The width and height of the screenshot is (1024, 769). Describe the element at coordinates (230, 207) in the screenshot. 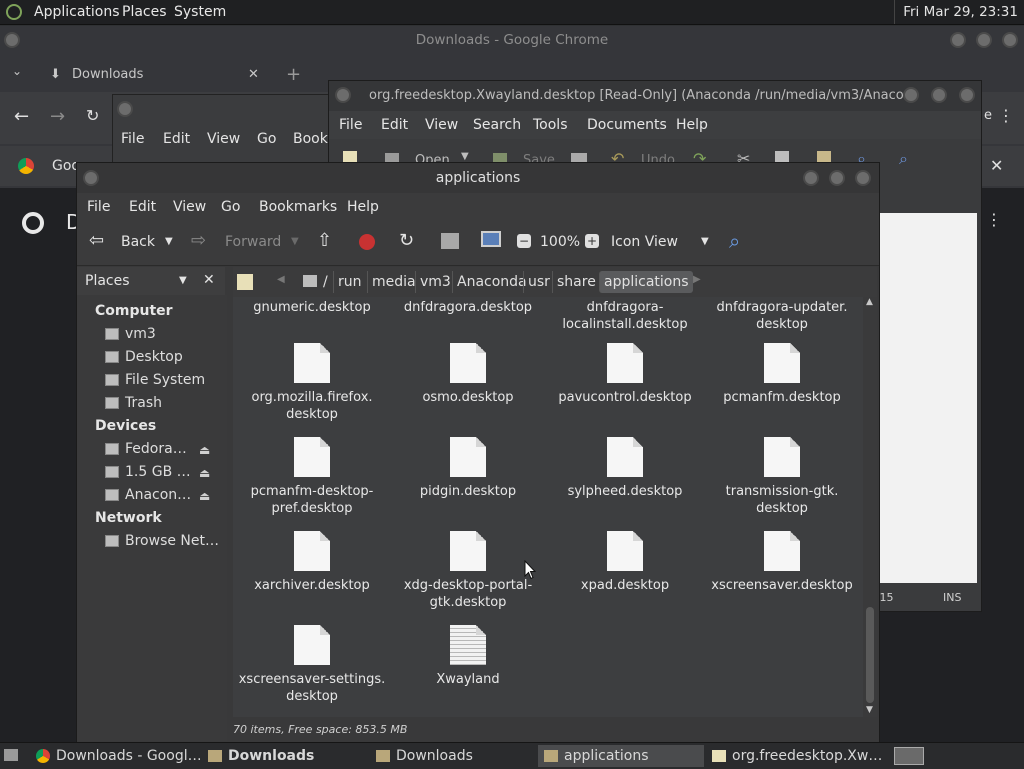

I see `app-menu-go: Go` at that location.